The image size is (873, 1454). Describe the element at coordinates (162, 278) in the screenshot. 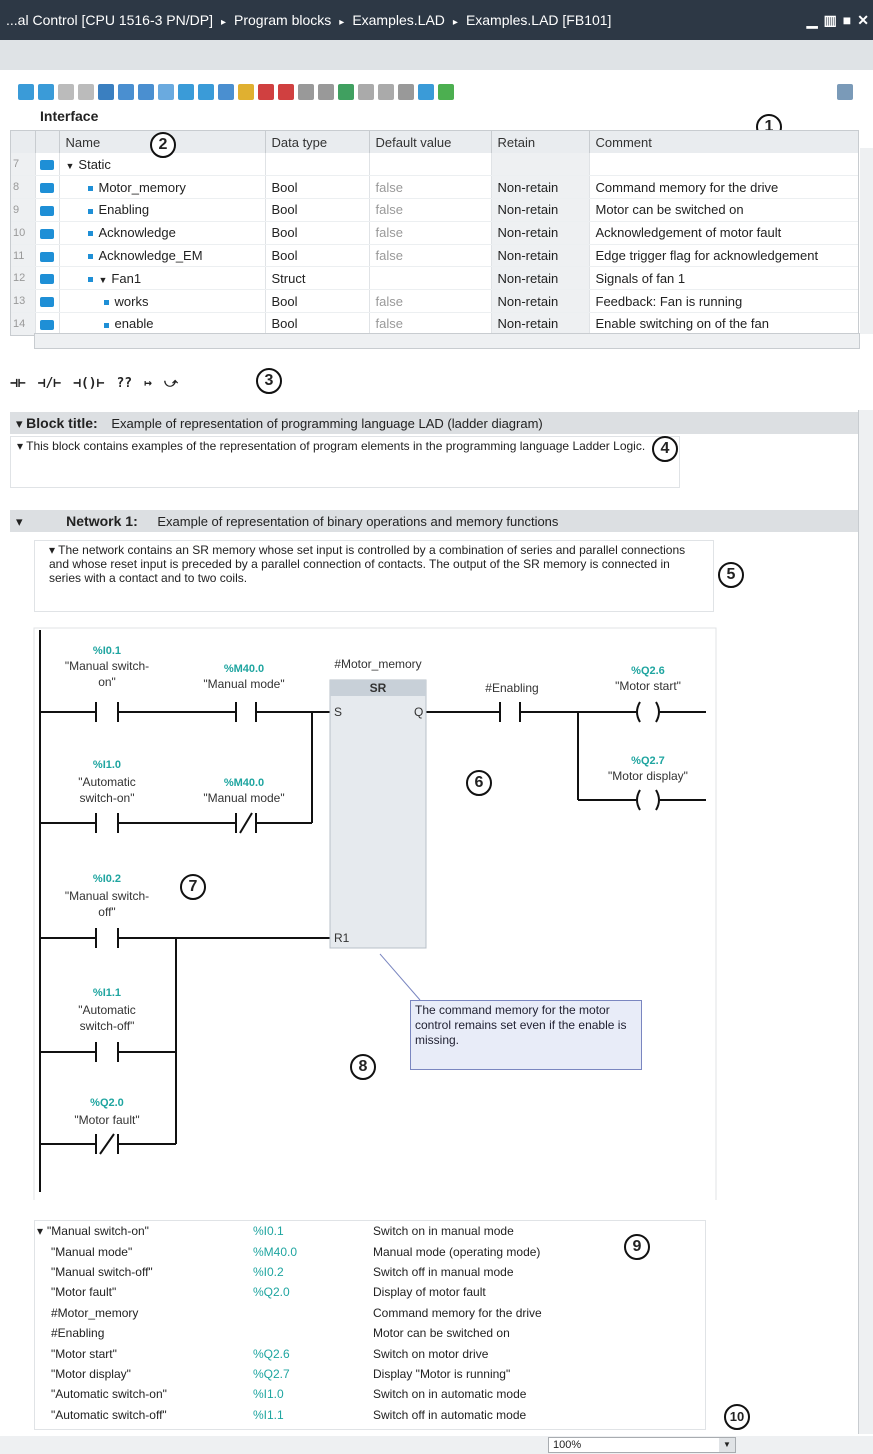

I see `var-name-cell: ▼ Fan1` at that location.